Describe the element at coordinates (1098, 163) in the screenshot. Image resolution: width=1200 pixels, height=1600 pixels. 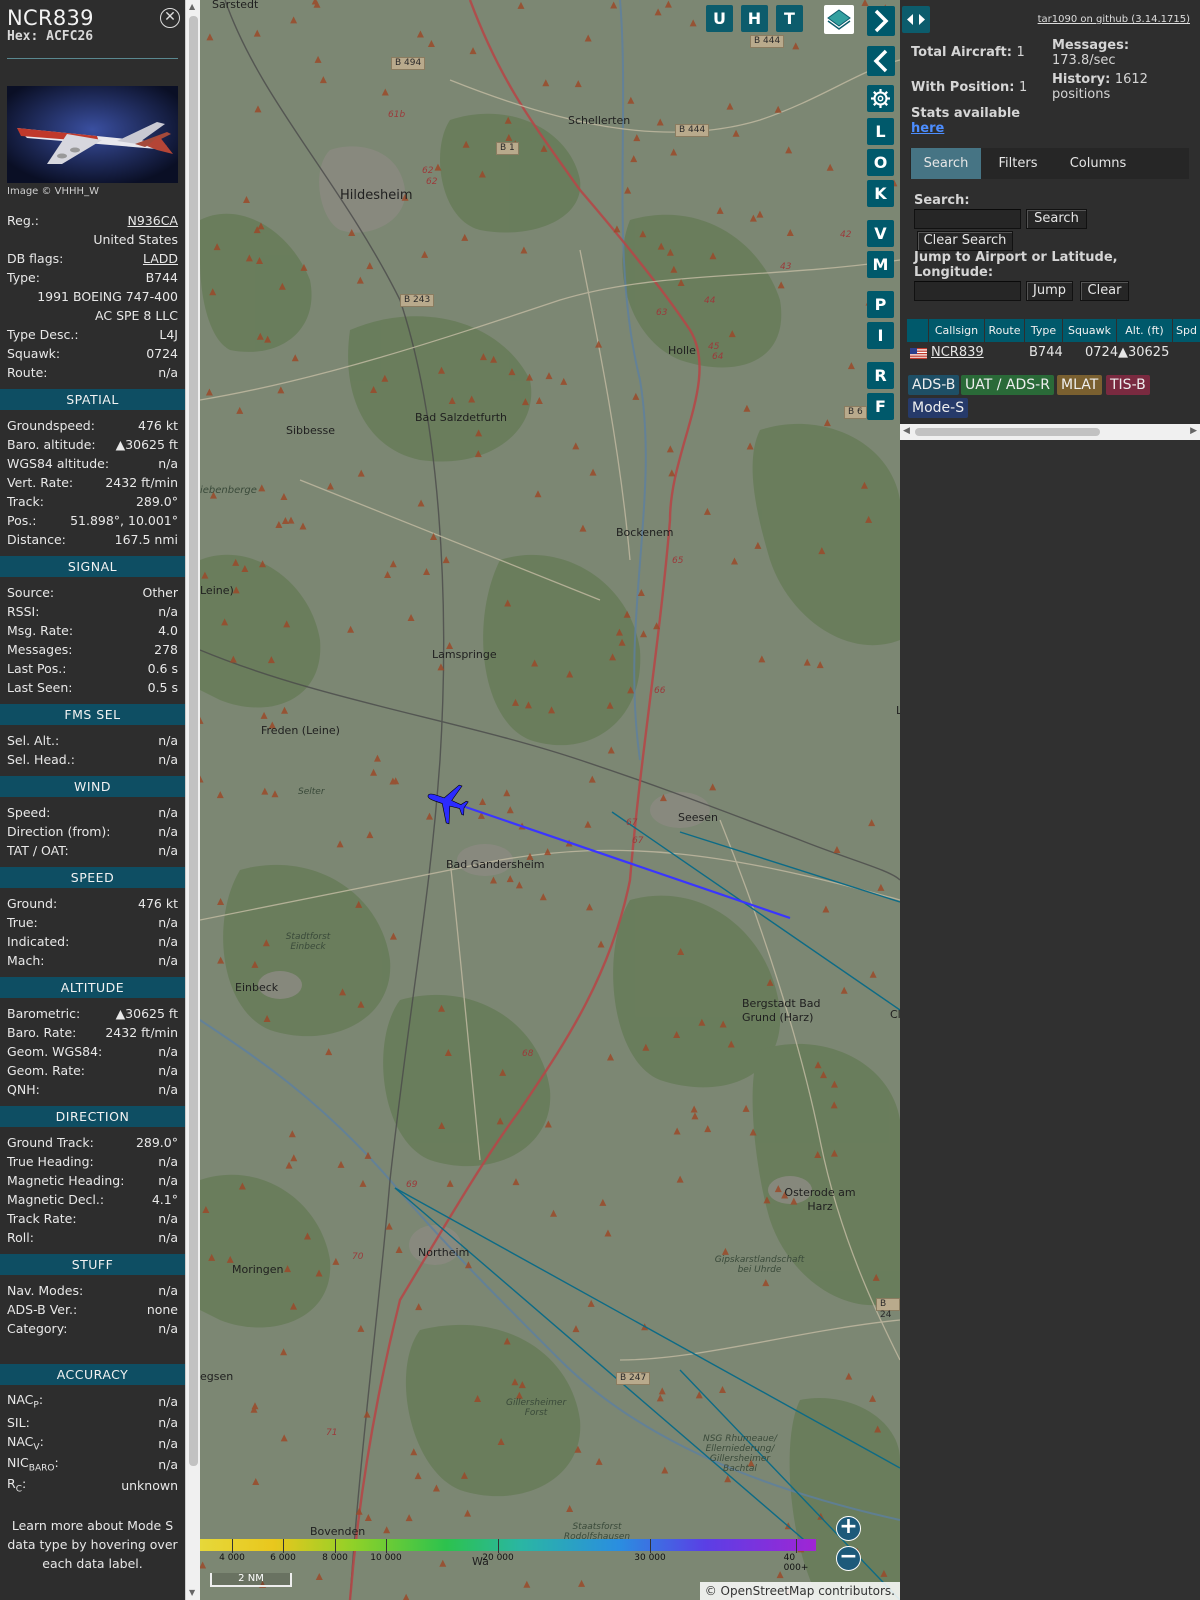
I see `tab-columns: Columns` at that location.